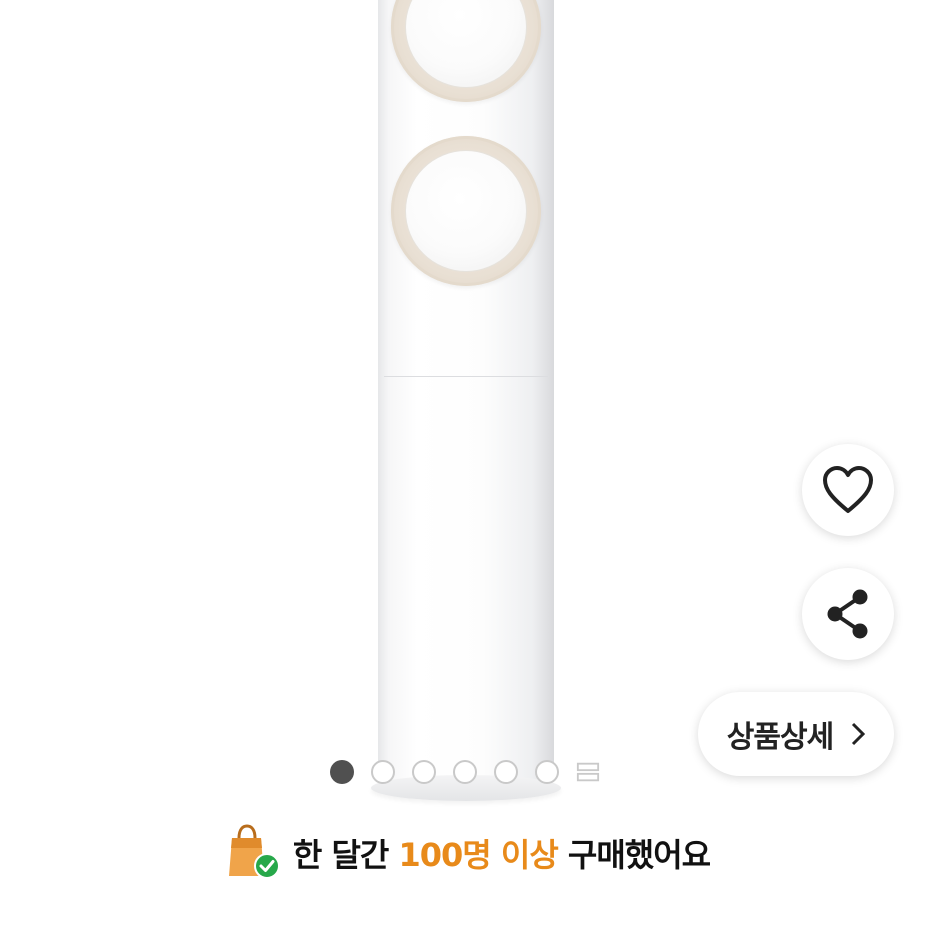 The height and width of the screenshot is (937, 937). I want to click on heart-icon, so click(848, 489).